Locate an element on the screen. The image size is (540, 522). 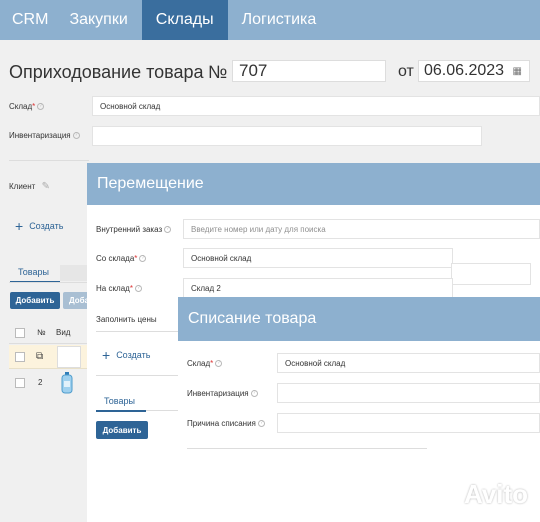
avito-watermark: Avito is located at coordinates (479, 494).